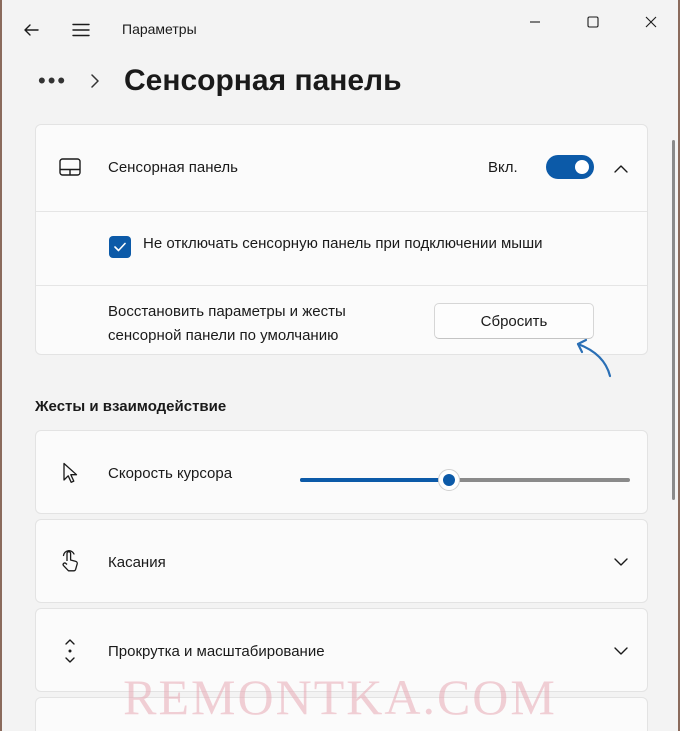  Describe the element at coordinates (107, 81) in the screenshot. I see `chevron-right-icon` at that location.